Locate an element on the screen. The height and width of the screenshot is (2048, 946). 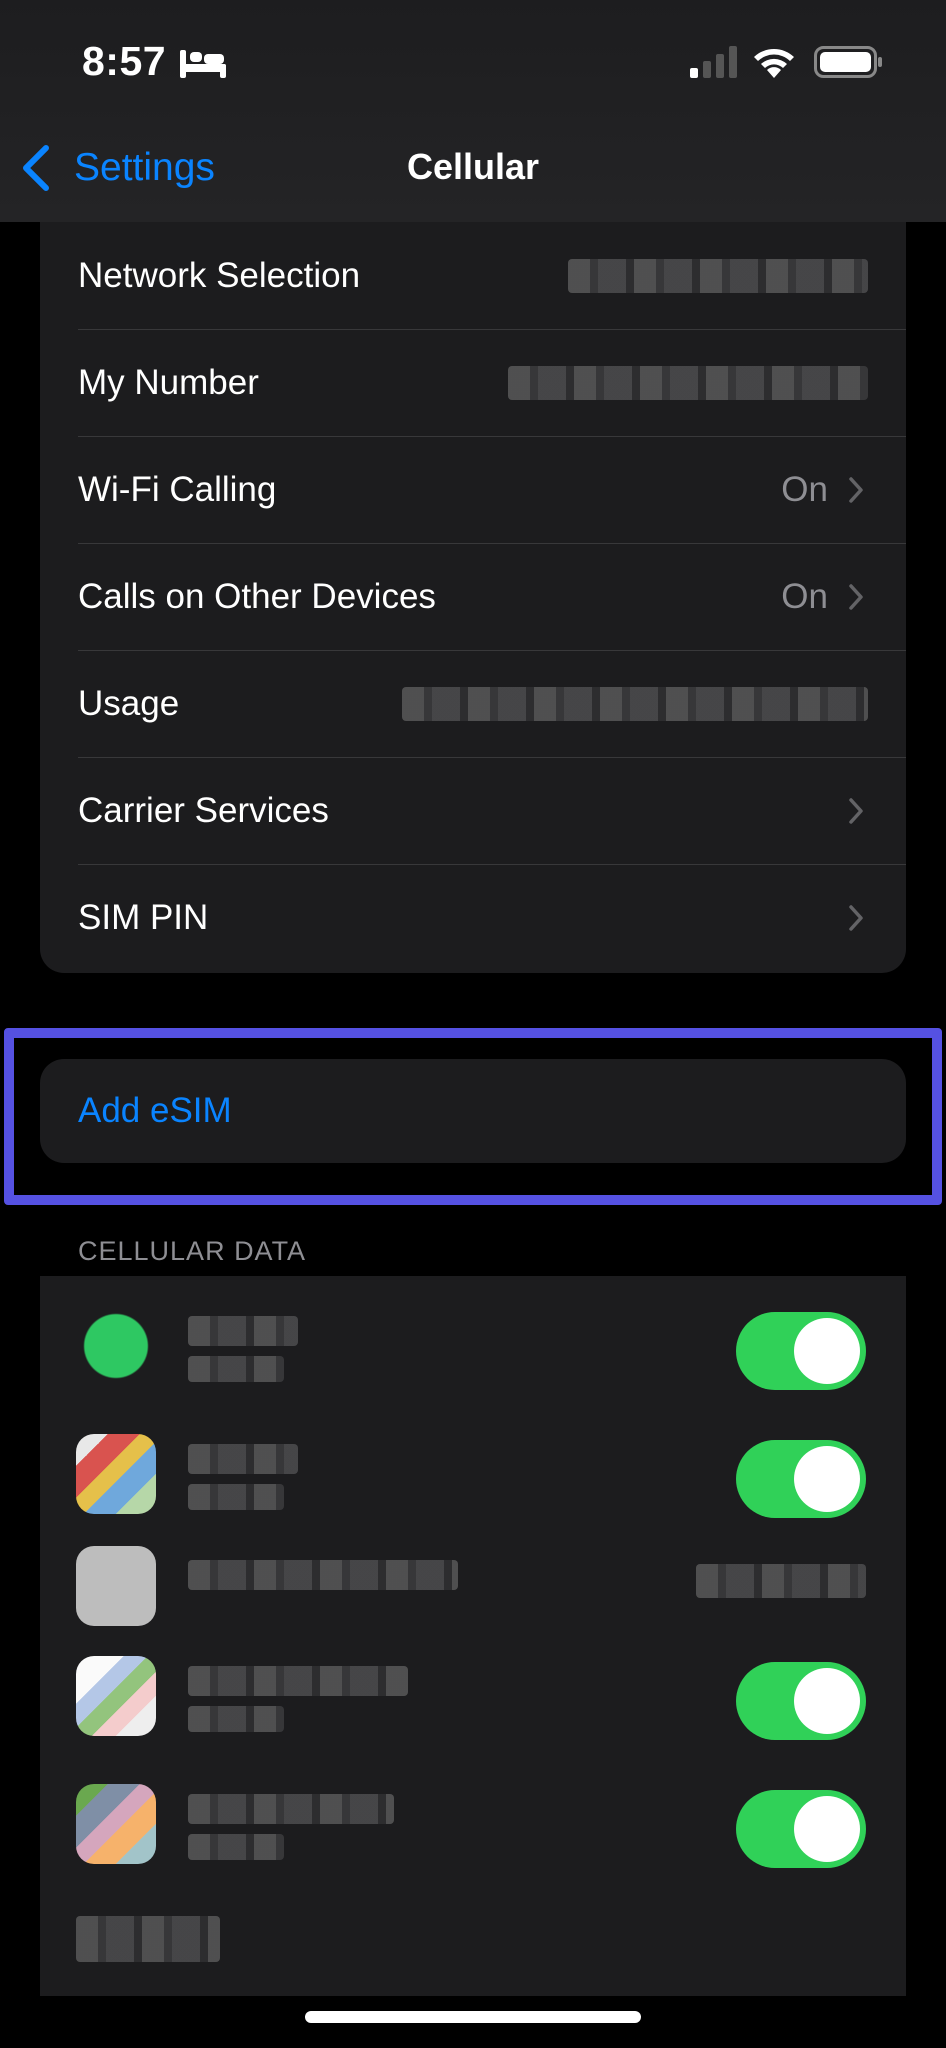
row-label: Carrier Services is located at coordinates (203, 810).